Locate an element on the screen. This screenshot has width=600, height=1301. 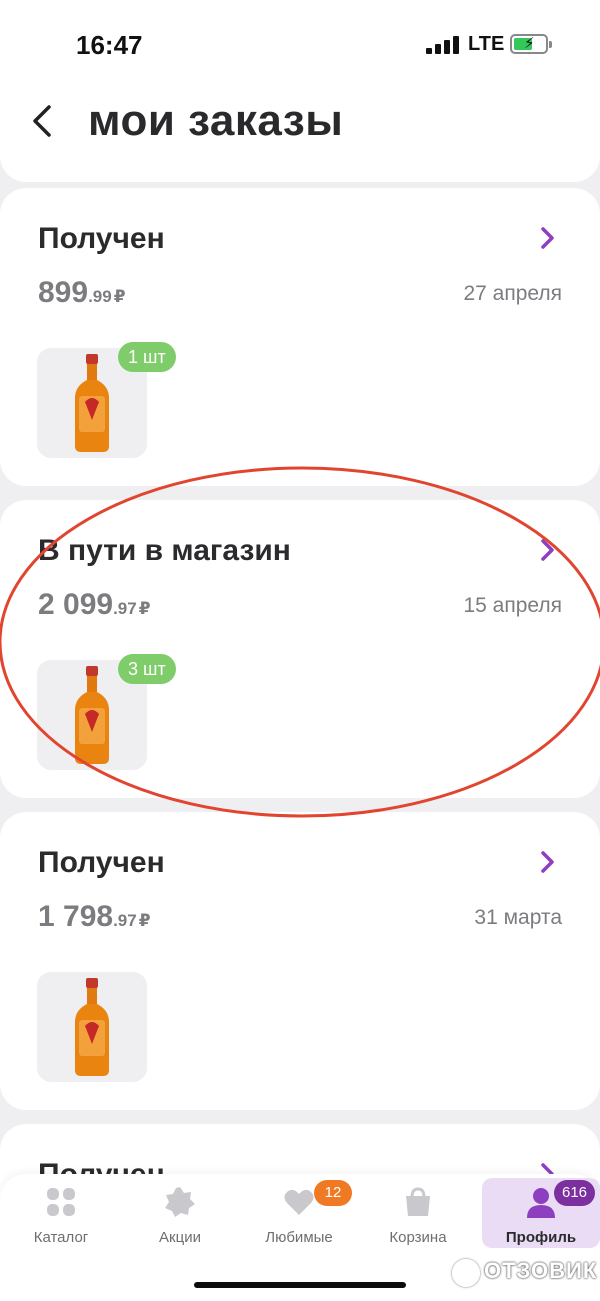
battery-icon: ⚡ is located at coordinates (531, 44).